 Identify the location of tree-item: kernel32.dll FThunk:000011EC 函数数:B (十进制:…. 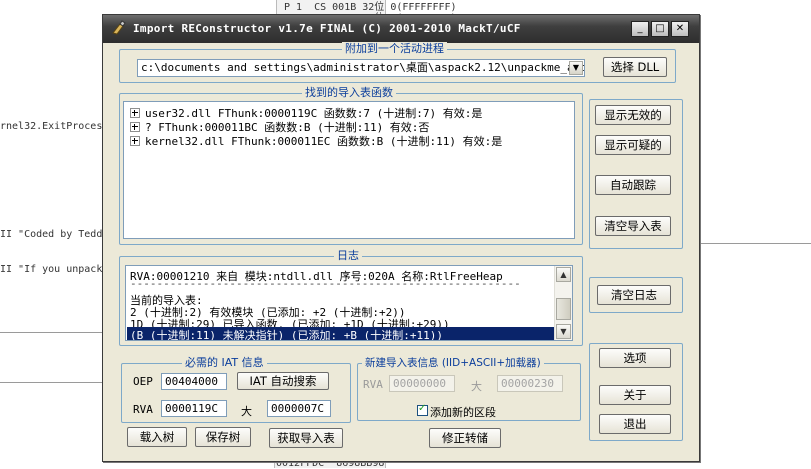
(316, 141).